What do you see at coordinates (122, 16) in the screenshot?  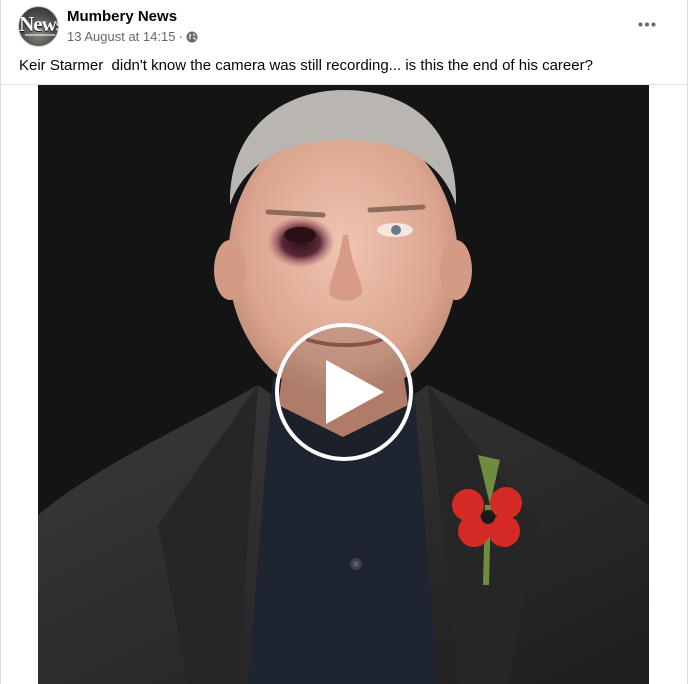 I see `page-name-link: Mumbery News` at bounding box center [122, 16].